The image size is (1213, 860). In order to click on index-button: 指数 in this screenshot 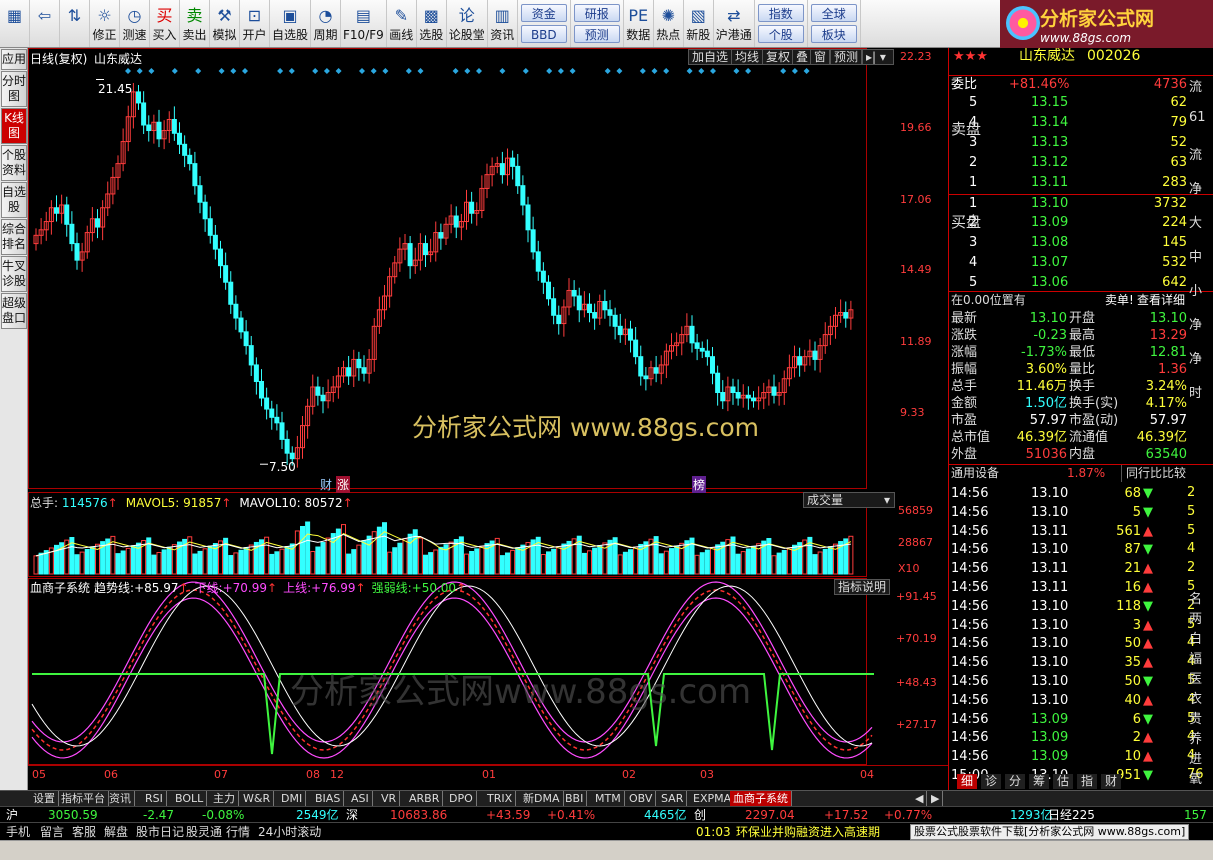, I will do `click(780, 13)`.